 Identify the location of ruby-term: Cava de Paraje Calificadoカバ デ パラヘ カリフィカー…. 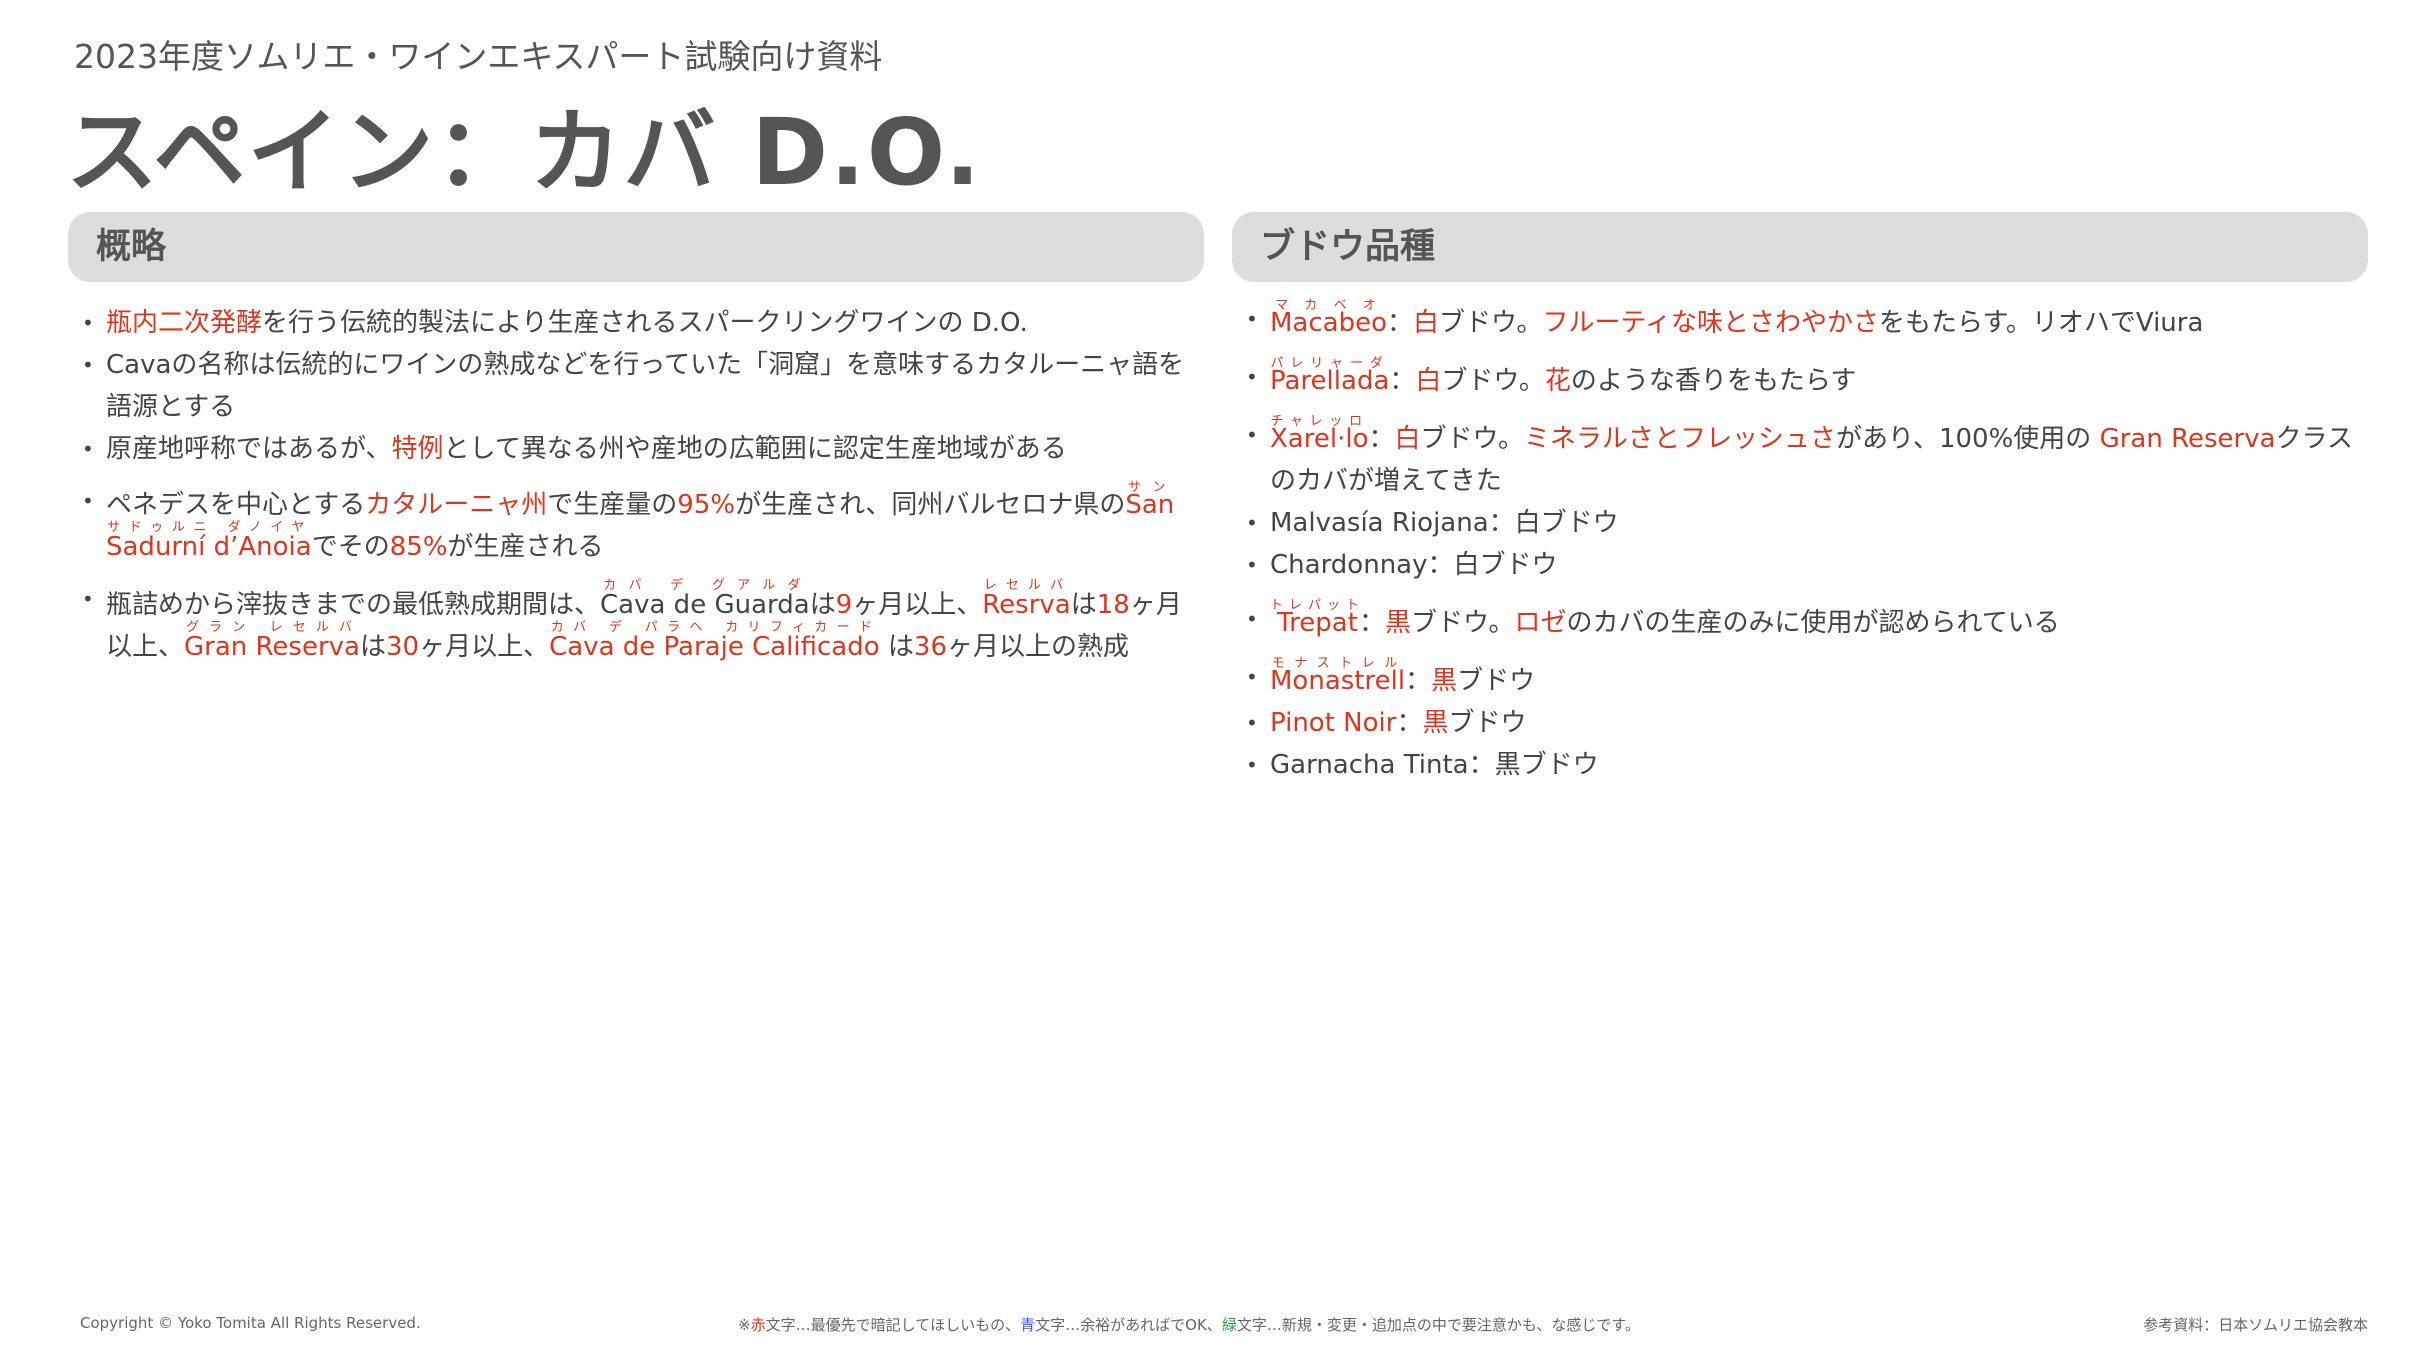
(714, 641).